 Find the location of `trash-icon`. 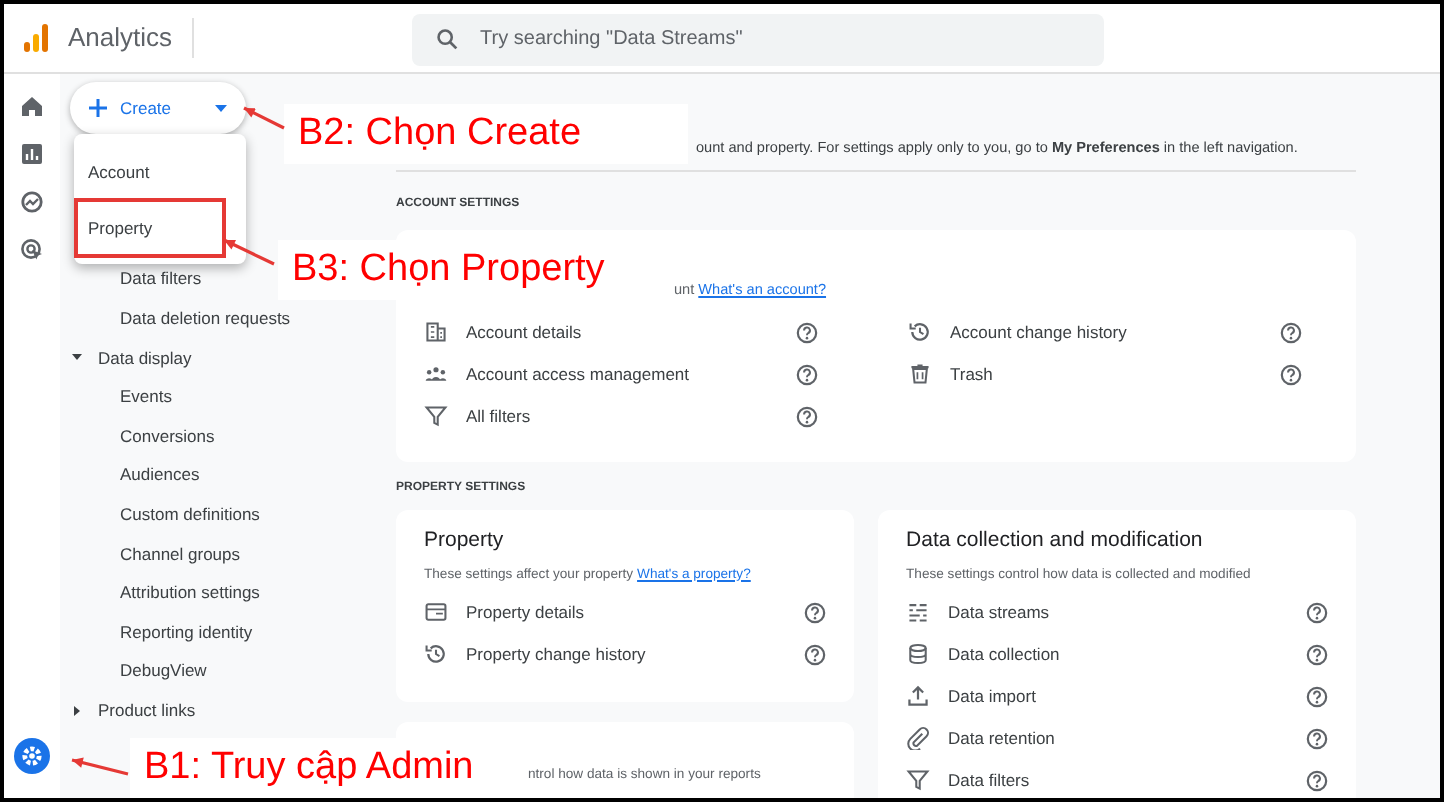

trash-icon is located at coordinates (920, 374).